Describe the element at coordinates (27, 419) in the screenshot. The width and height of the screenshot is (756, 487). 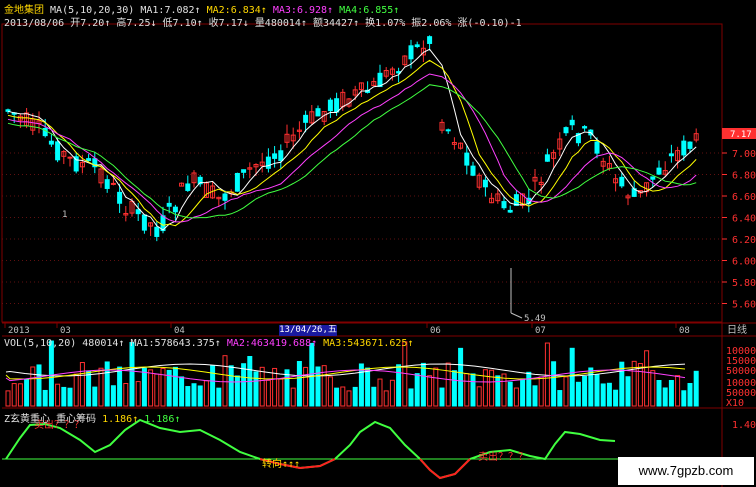
I see `indicator-label: Z玄黄重心` at that location.